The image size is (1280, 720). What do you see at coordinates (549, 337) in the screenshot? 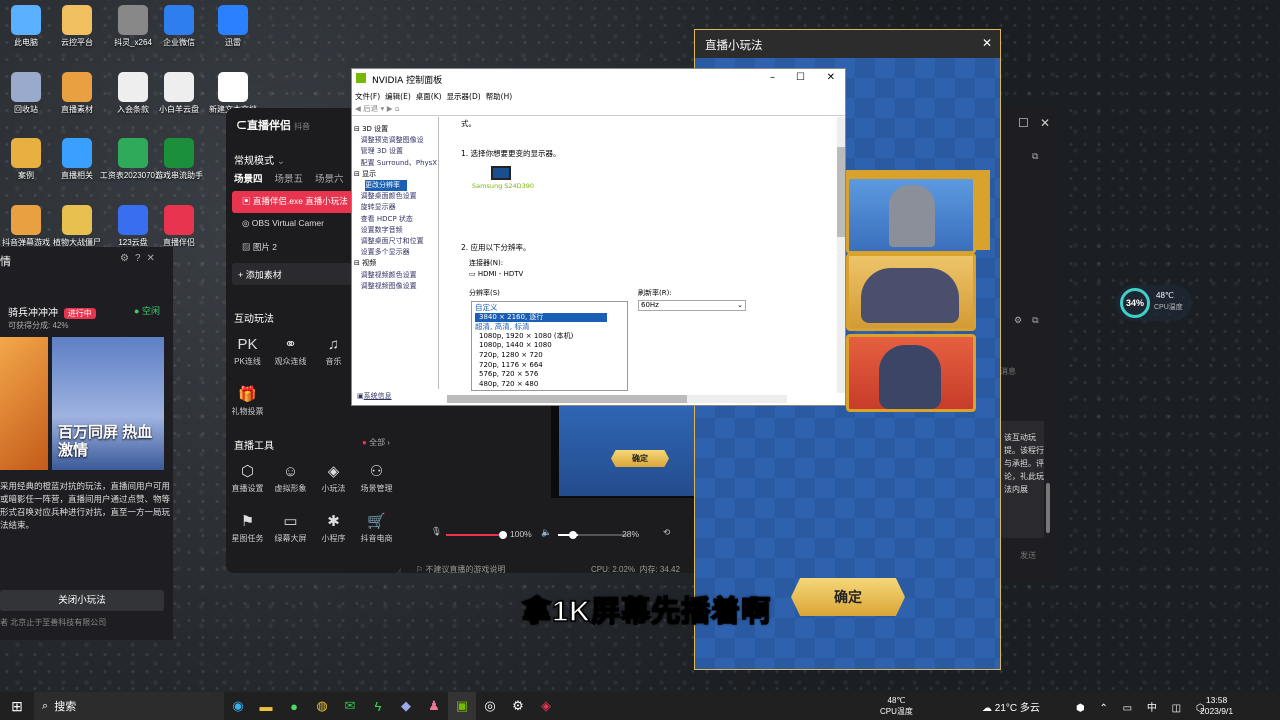
I see `resolution-option: 1080p, 1920 × 1080 (本机)` at bounding box center [549, 337].